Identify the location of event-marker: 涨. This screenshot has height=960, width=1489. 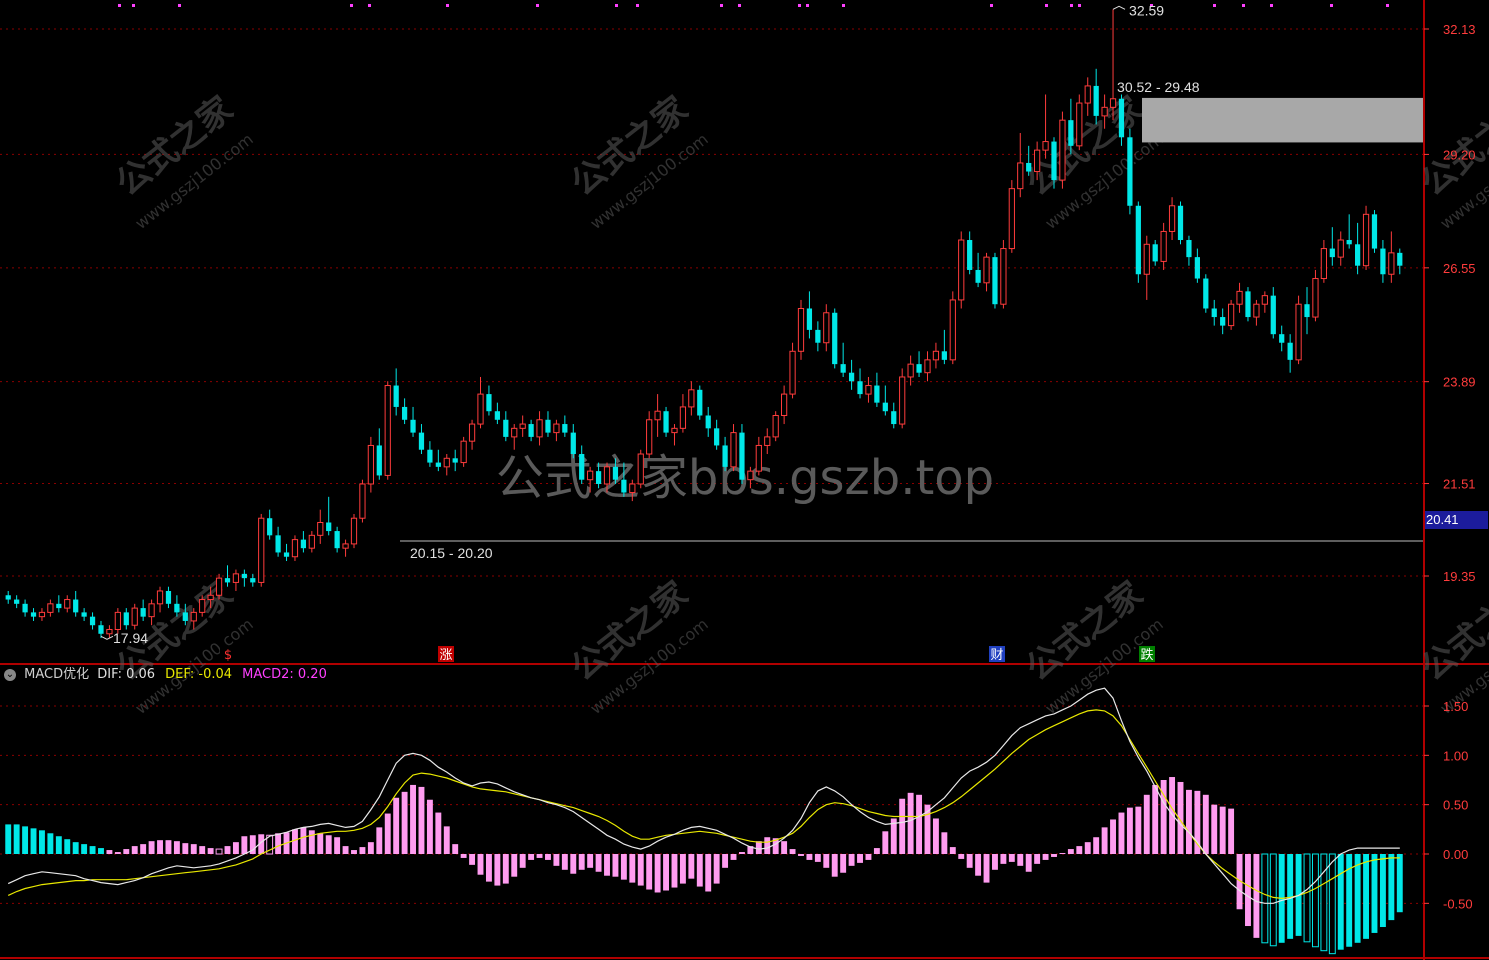
(446, 654).